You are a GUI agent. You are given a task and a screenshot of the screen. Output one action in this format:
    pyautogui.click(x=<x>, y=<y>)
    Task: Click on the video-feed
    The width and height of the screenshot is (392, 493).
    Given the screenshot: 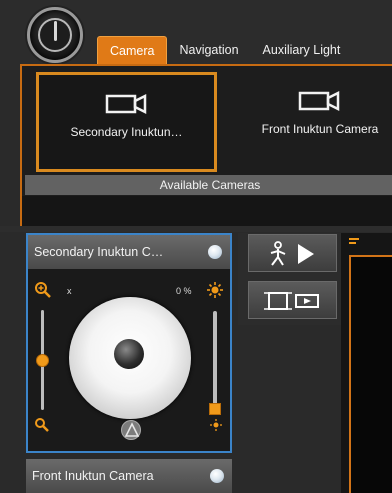 What is the action you would take?
    pyautogui.click(x=370, y=374)
    